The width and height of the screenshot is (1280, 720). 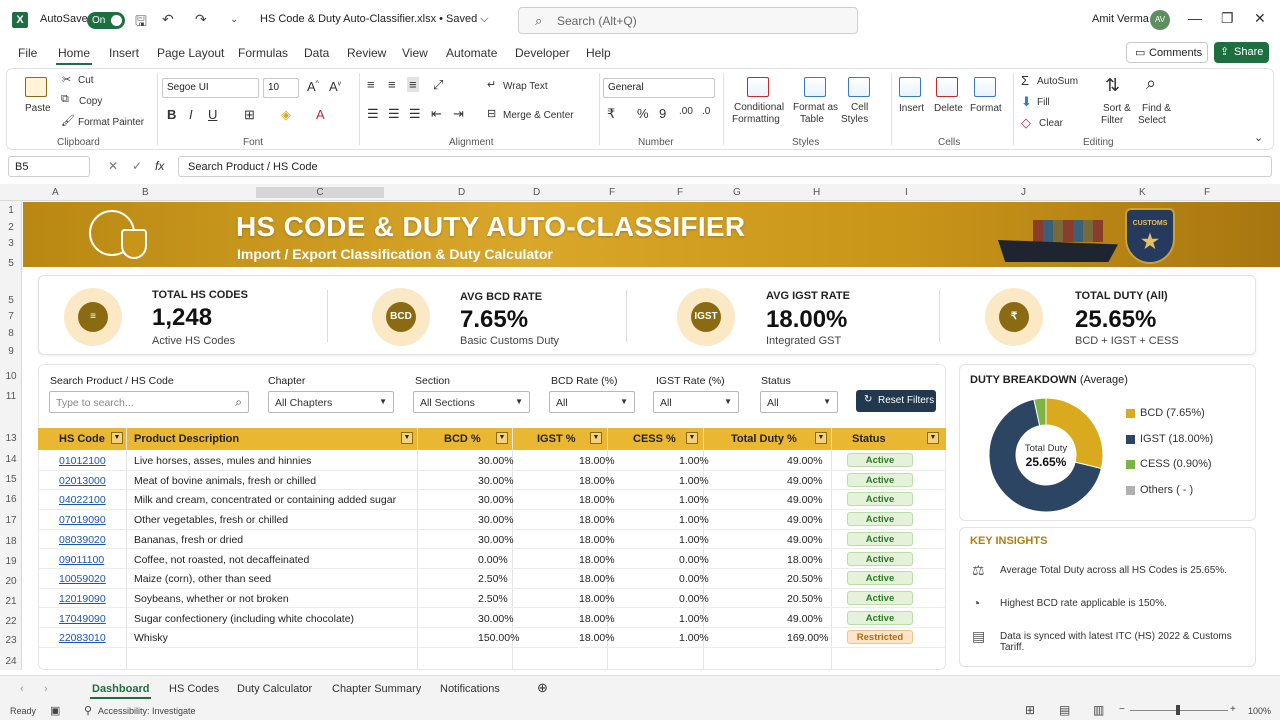 I want to click on accessibility-status: Accessibility: Investigate, so click(x=147, y=711).